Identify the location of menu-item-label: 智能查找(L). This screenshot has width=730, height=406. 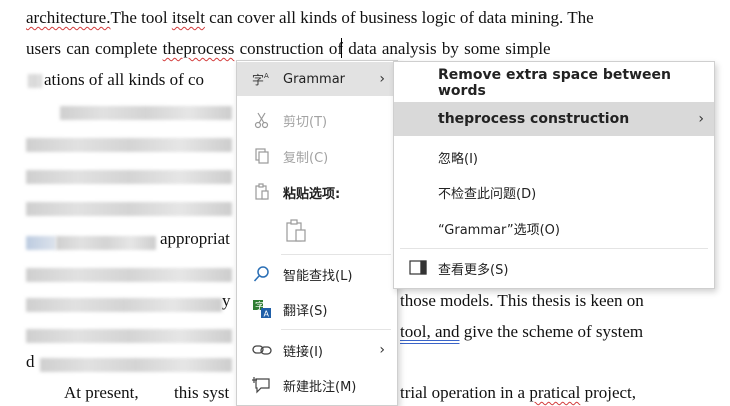
(318, 276).